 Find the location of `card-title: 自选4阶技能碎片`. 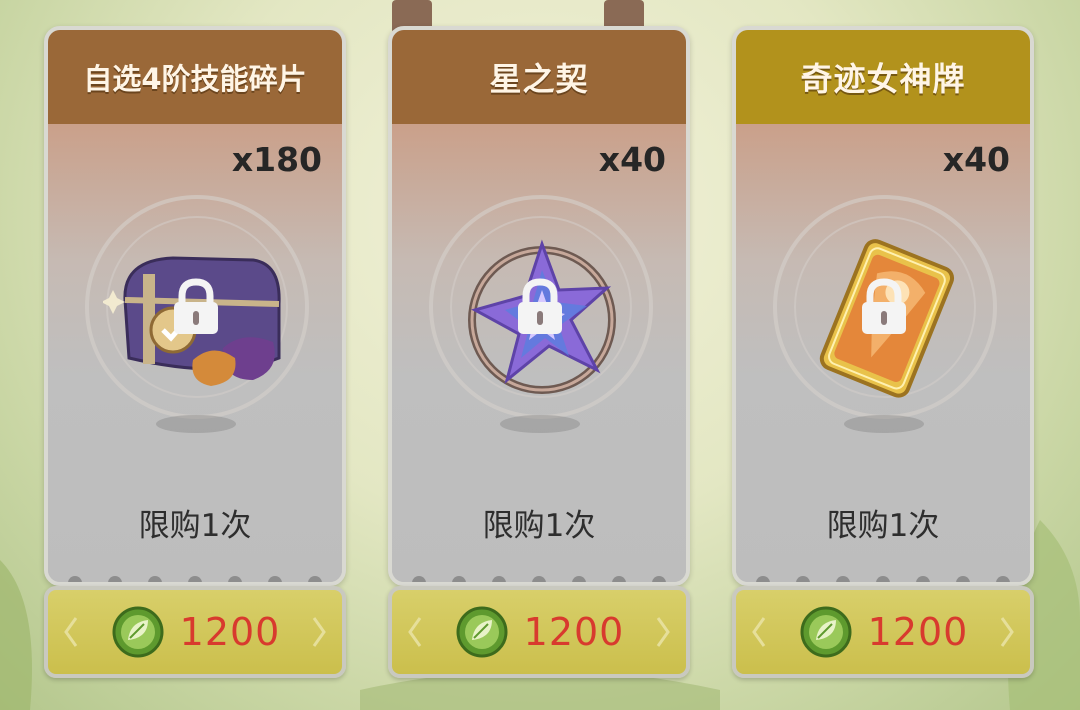

card-title: 自选4阶技能碎片 is located at coordinates (195, 79).